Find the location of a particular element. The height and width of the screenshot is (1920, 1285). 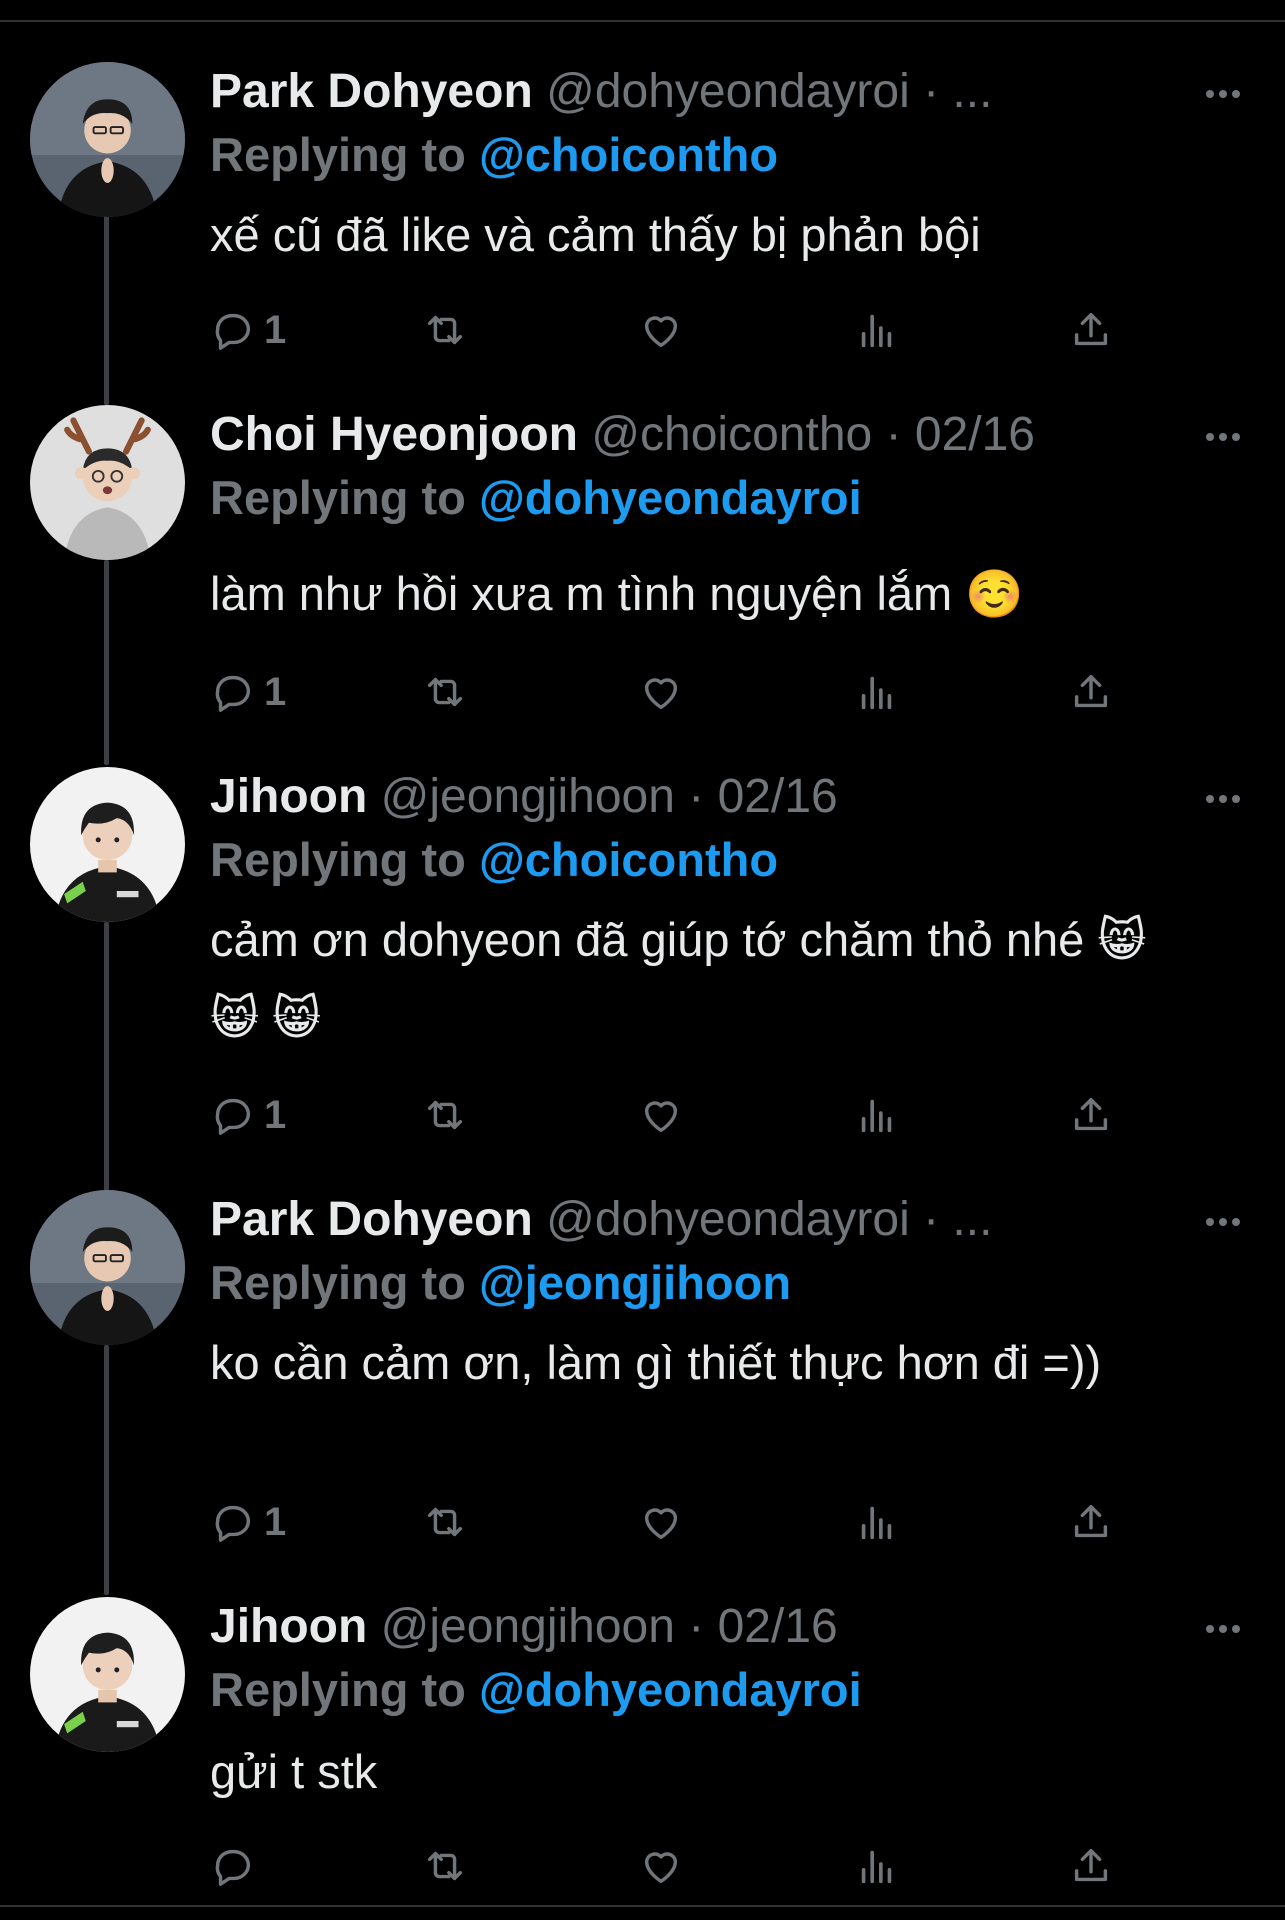

tweet-text: gửi t stk is located at coordinates (294, 1771).